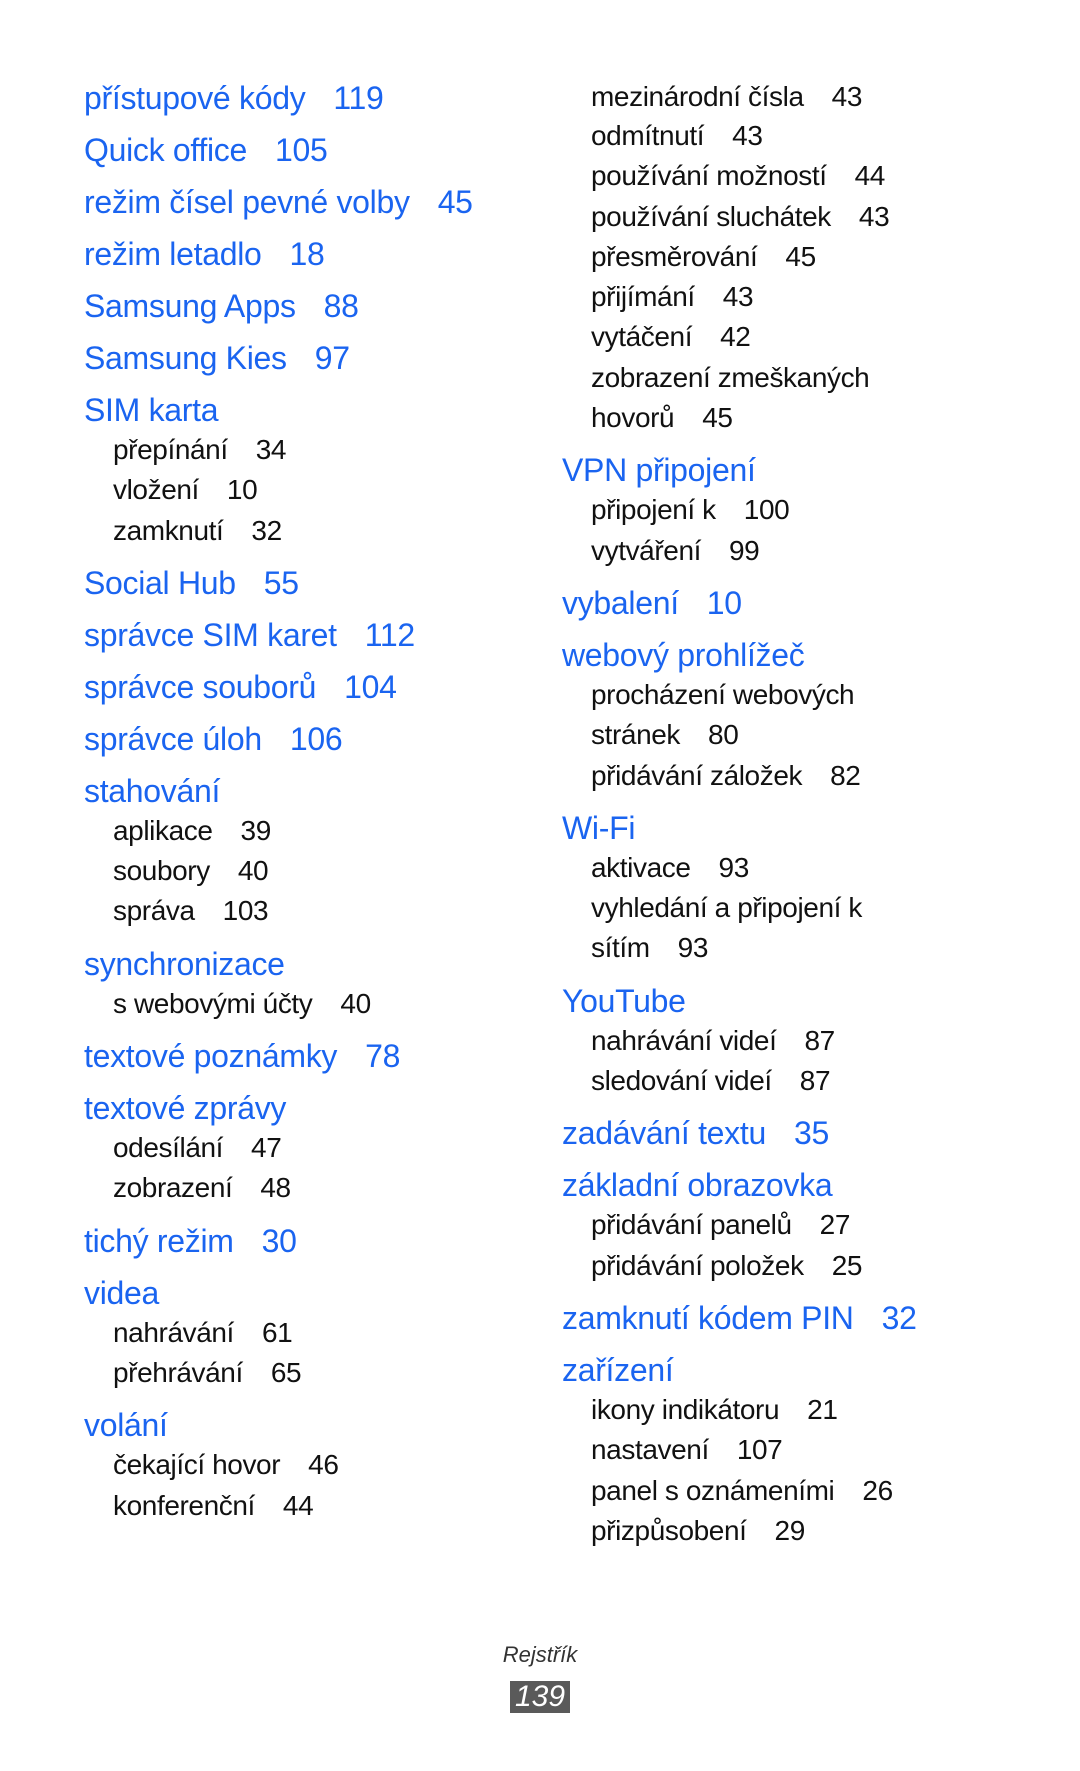 The image size is (1080, 1771). Describe the element at coordinates (301, 150) in the screenshot. I see `entry-page-link: 105` at that location.